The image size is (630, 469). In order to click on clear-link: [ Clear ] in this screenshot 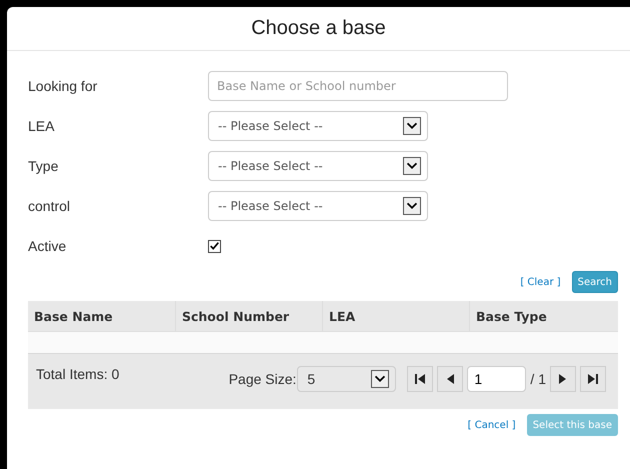, I will do `click(540, 282)`.